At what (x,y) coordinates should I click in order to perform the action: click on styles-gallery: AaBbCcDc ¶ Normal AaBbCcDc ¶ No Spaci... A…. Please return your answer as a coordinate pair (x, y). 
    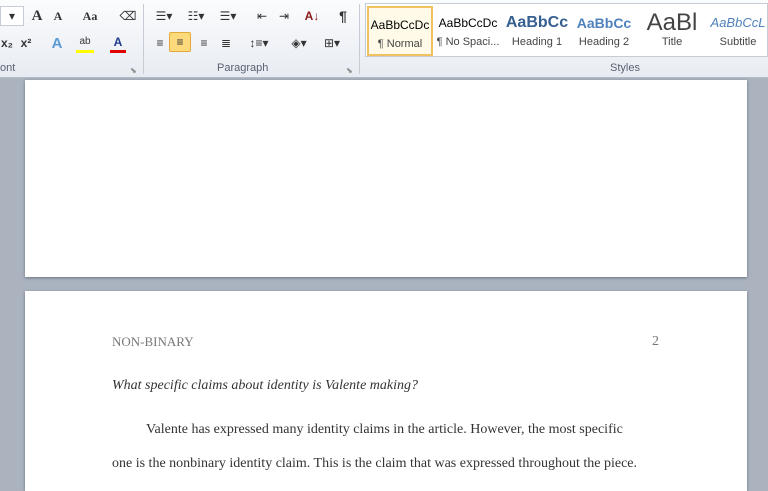
    Looking at the image, I should click on (566, 30).